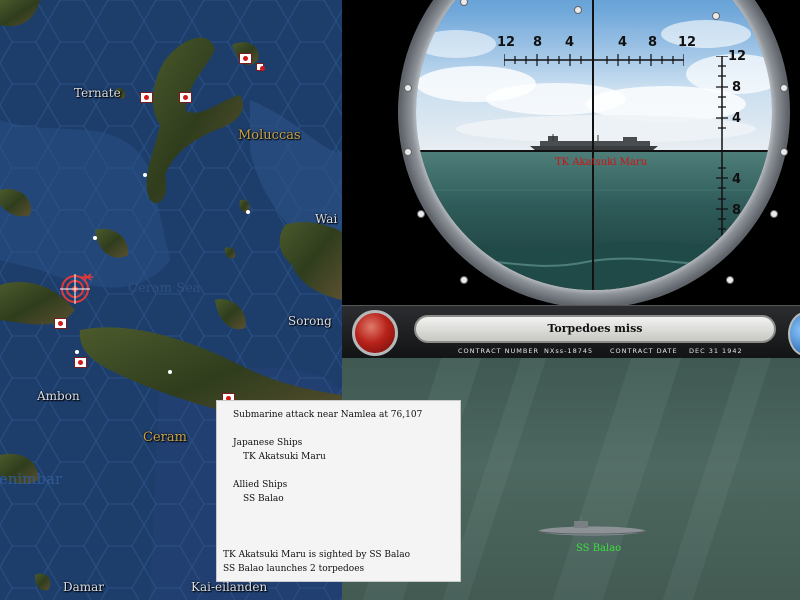  Describe the element at coordinates (722, 148) in the screenshot. I see `elevation-scale` at that location.